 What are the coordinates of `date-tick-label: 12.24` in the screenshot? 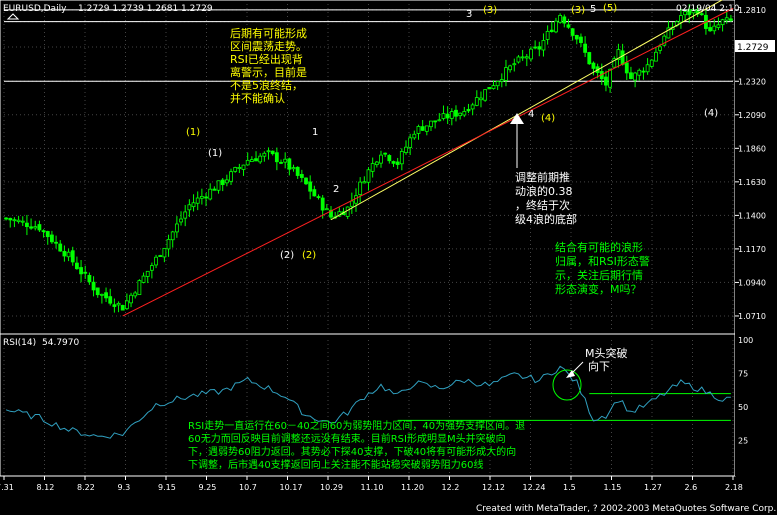 It's located at (534, 487).